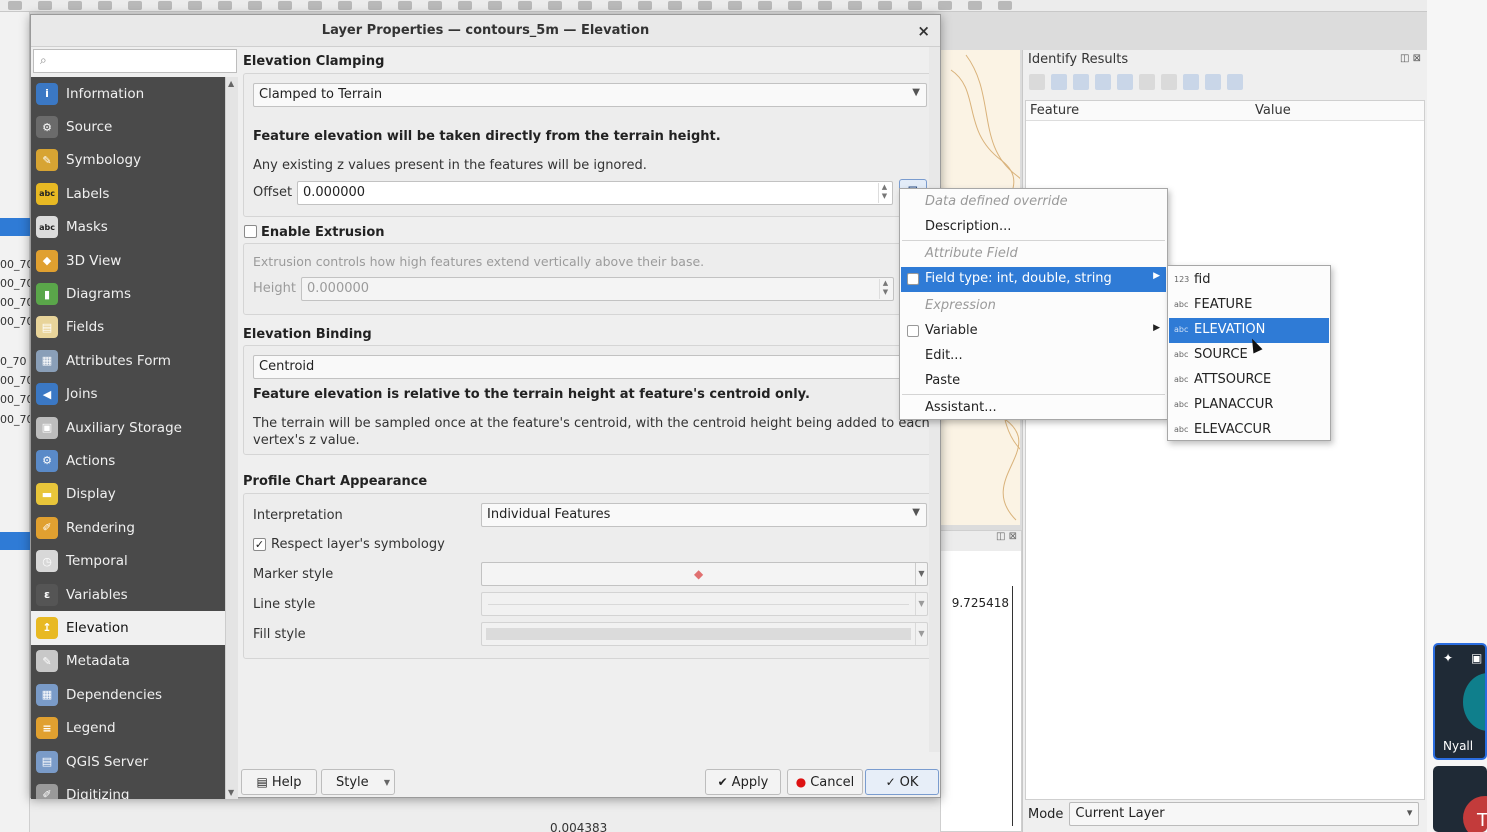  Describe the element at coordinates (128, 527) in the screenshot. I see `sidebar-item-rendering: ✐ Rendering` at that location.